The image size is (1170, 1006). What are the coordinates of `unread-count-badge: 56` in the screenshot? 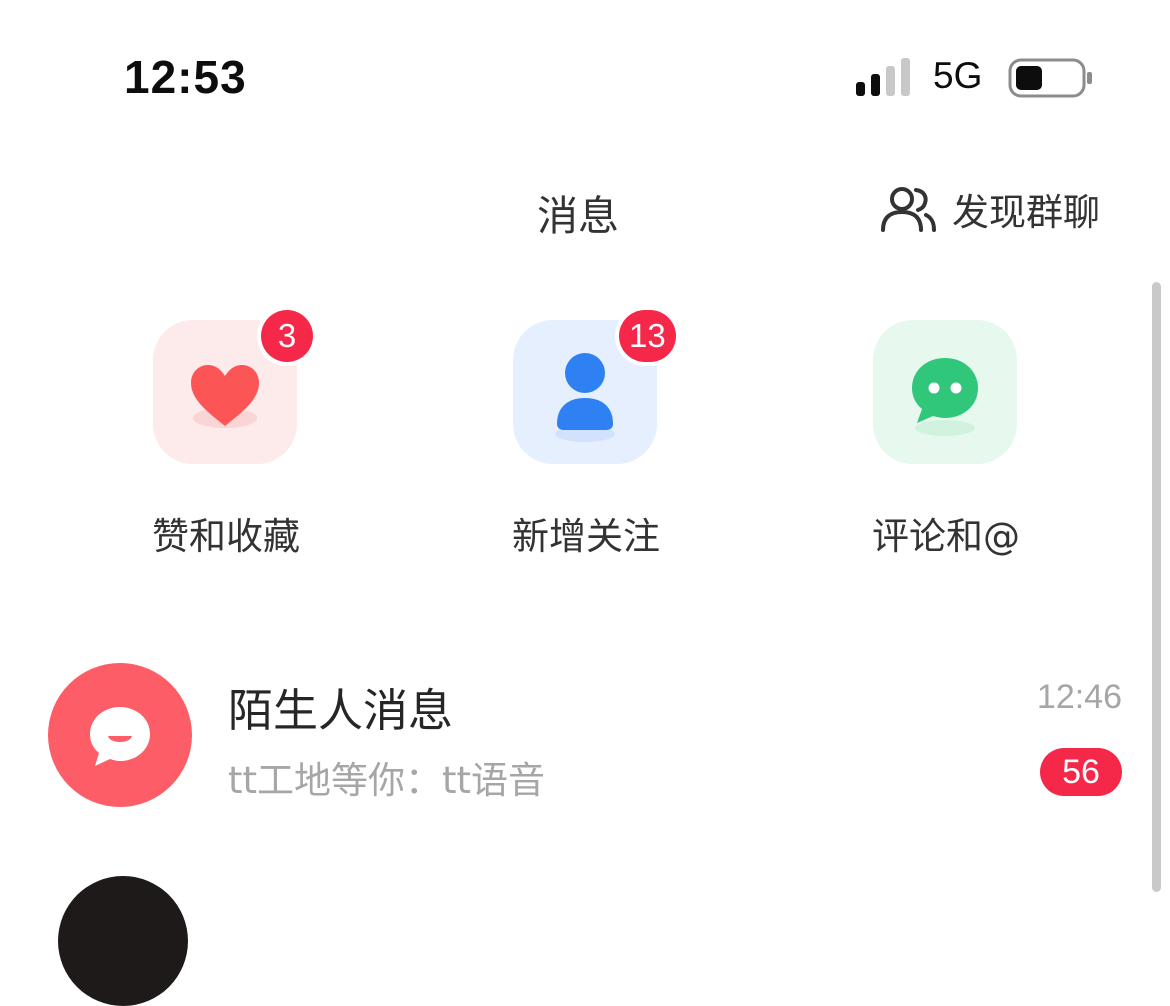 It's located at (1081, 772).